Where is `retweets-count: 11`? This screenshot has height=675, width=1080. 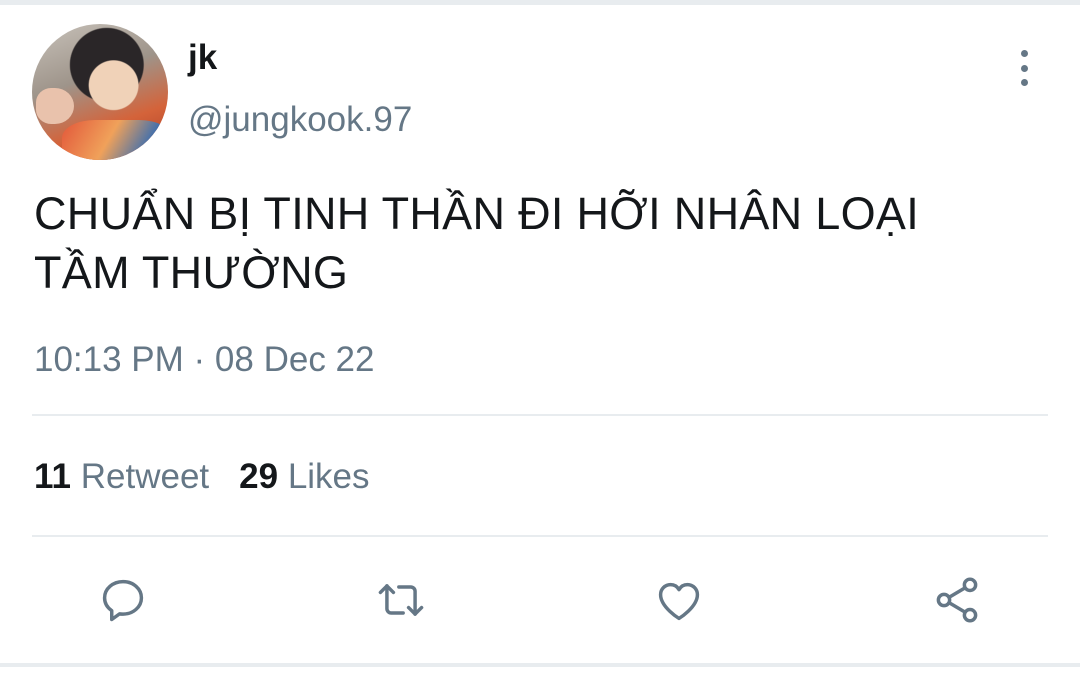 retweets-count: 11 is located at coordinates (52, 476).